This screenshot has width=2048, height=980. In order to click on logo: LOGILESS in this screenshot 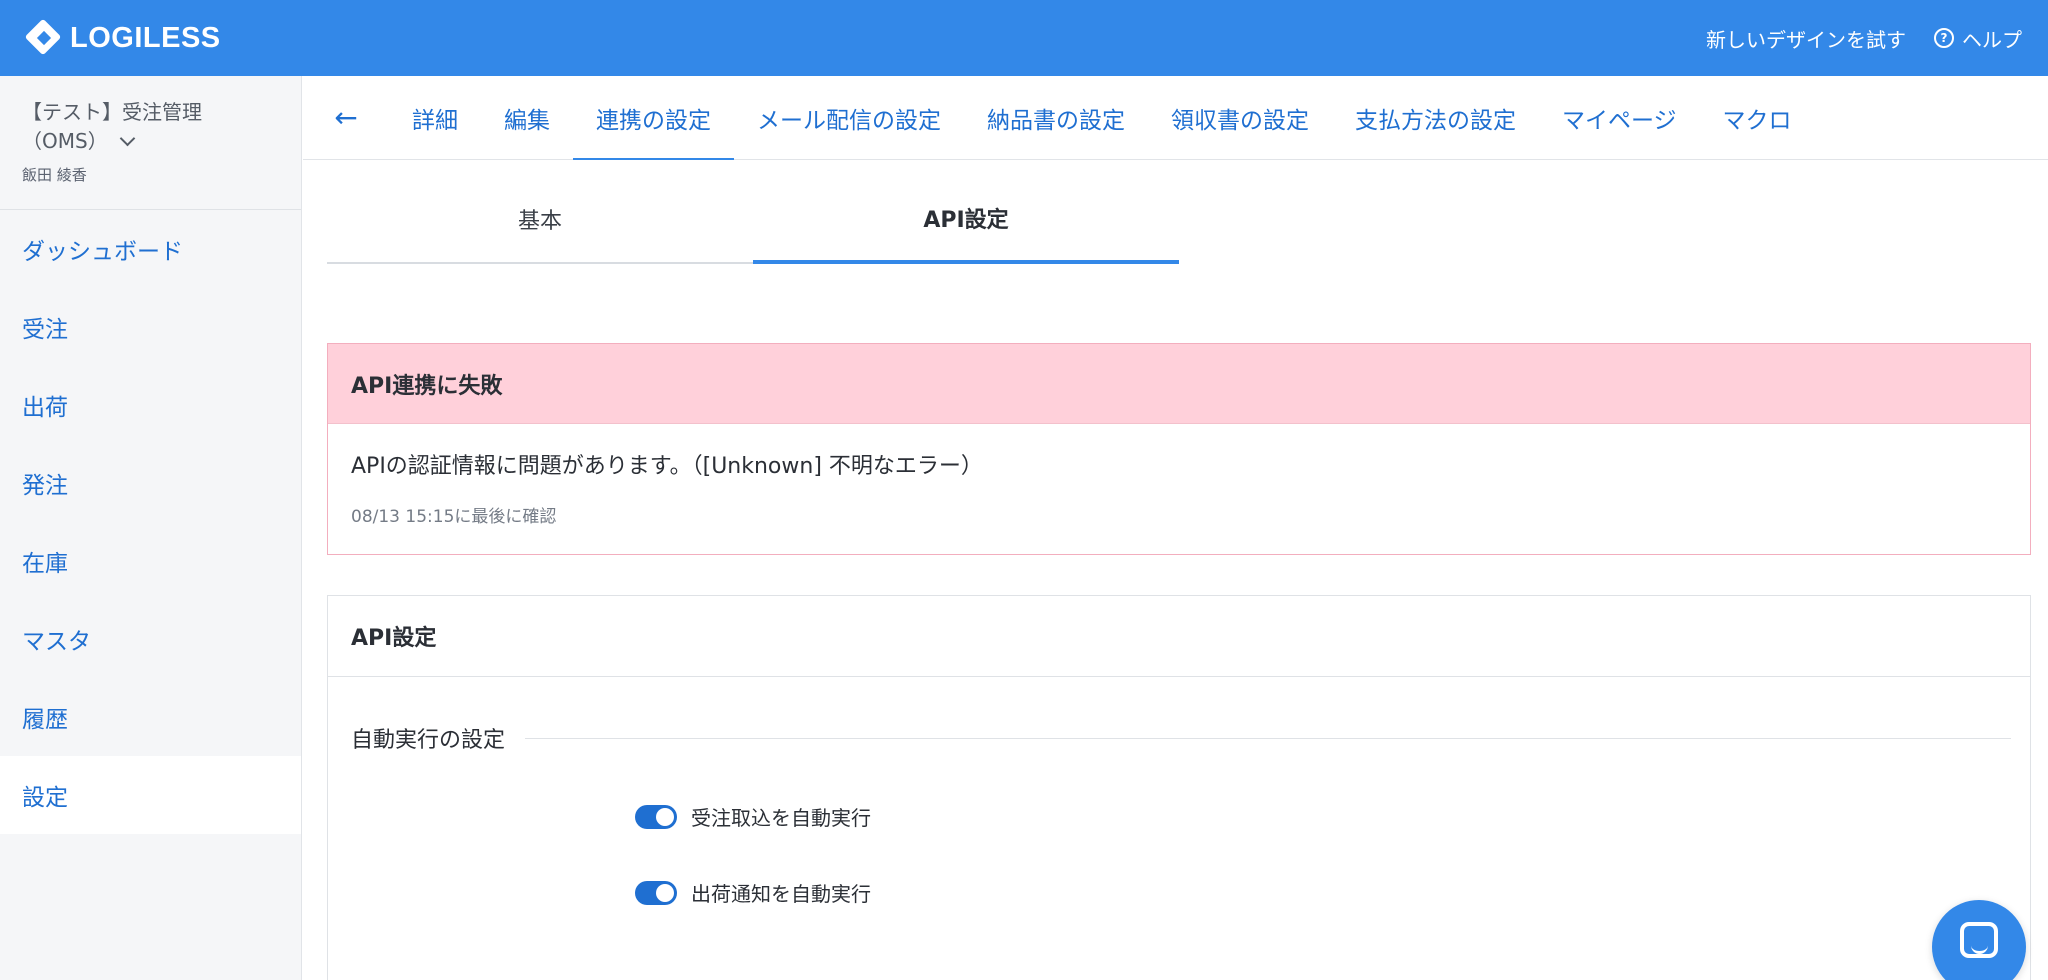, I will do `click(122, 37)`.